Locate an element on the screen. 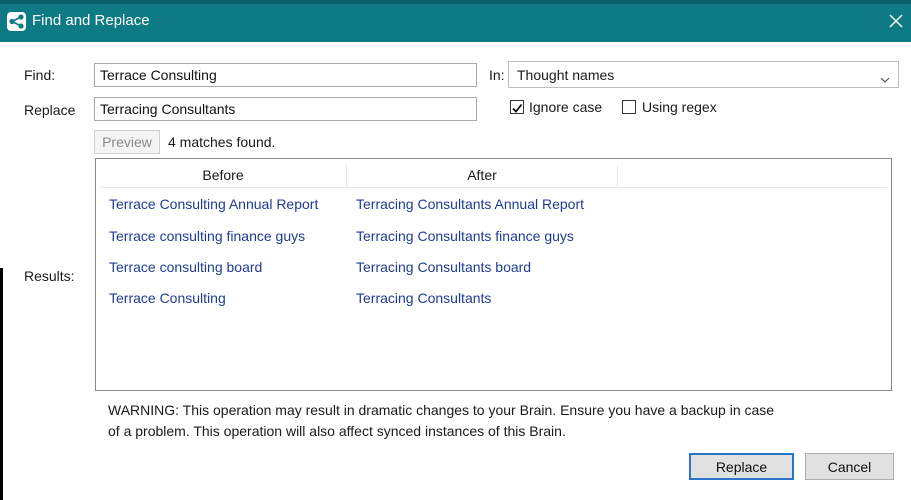 This screenshot has width=911, height=500. window-title: Find and Replace is located at coordinates (91, 20).